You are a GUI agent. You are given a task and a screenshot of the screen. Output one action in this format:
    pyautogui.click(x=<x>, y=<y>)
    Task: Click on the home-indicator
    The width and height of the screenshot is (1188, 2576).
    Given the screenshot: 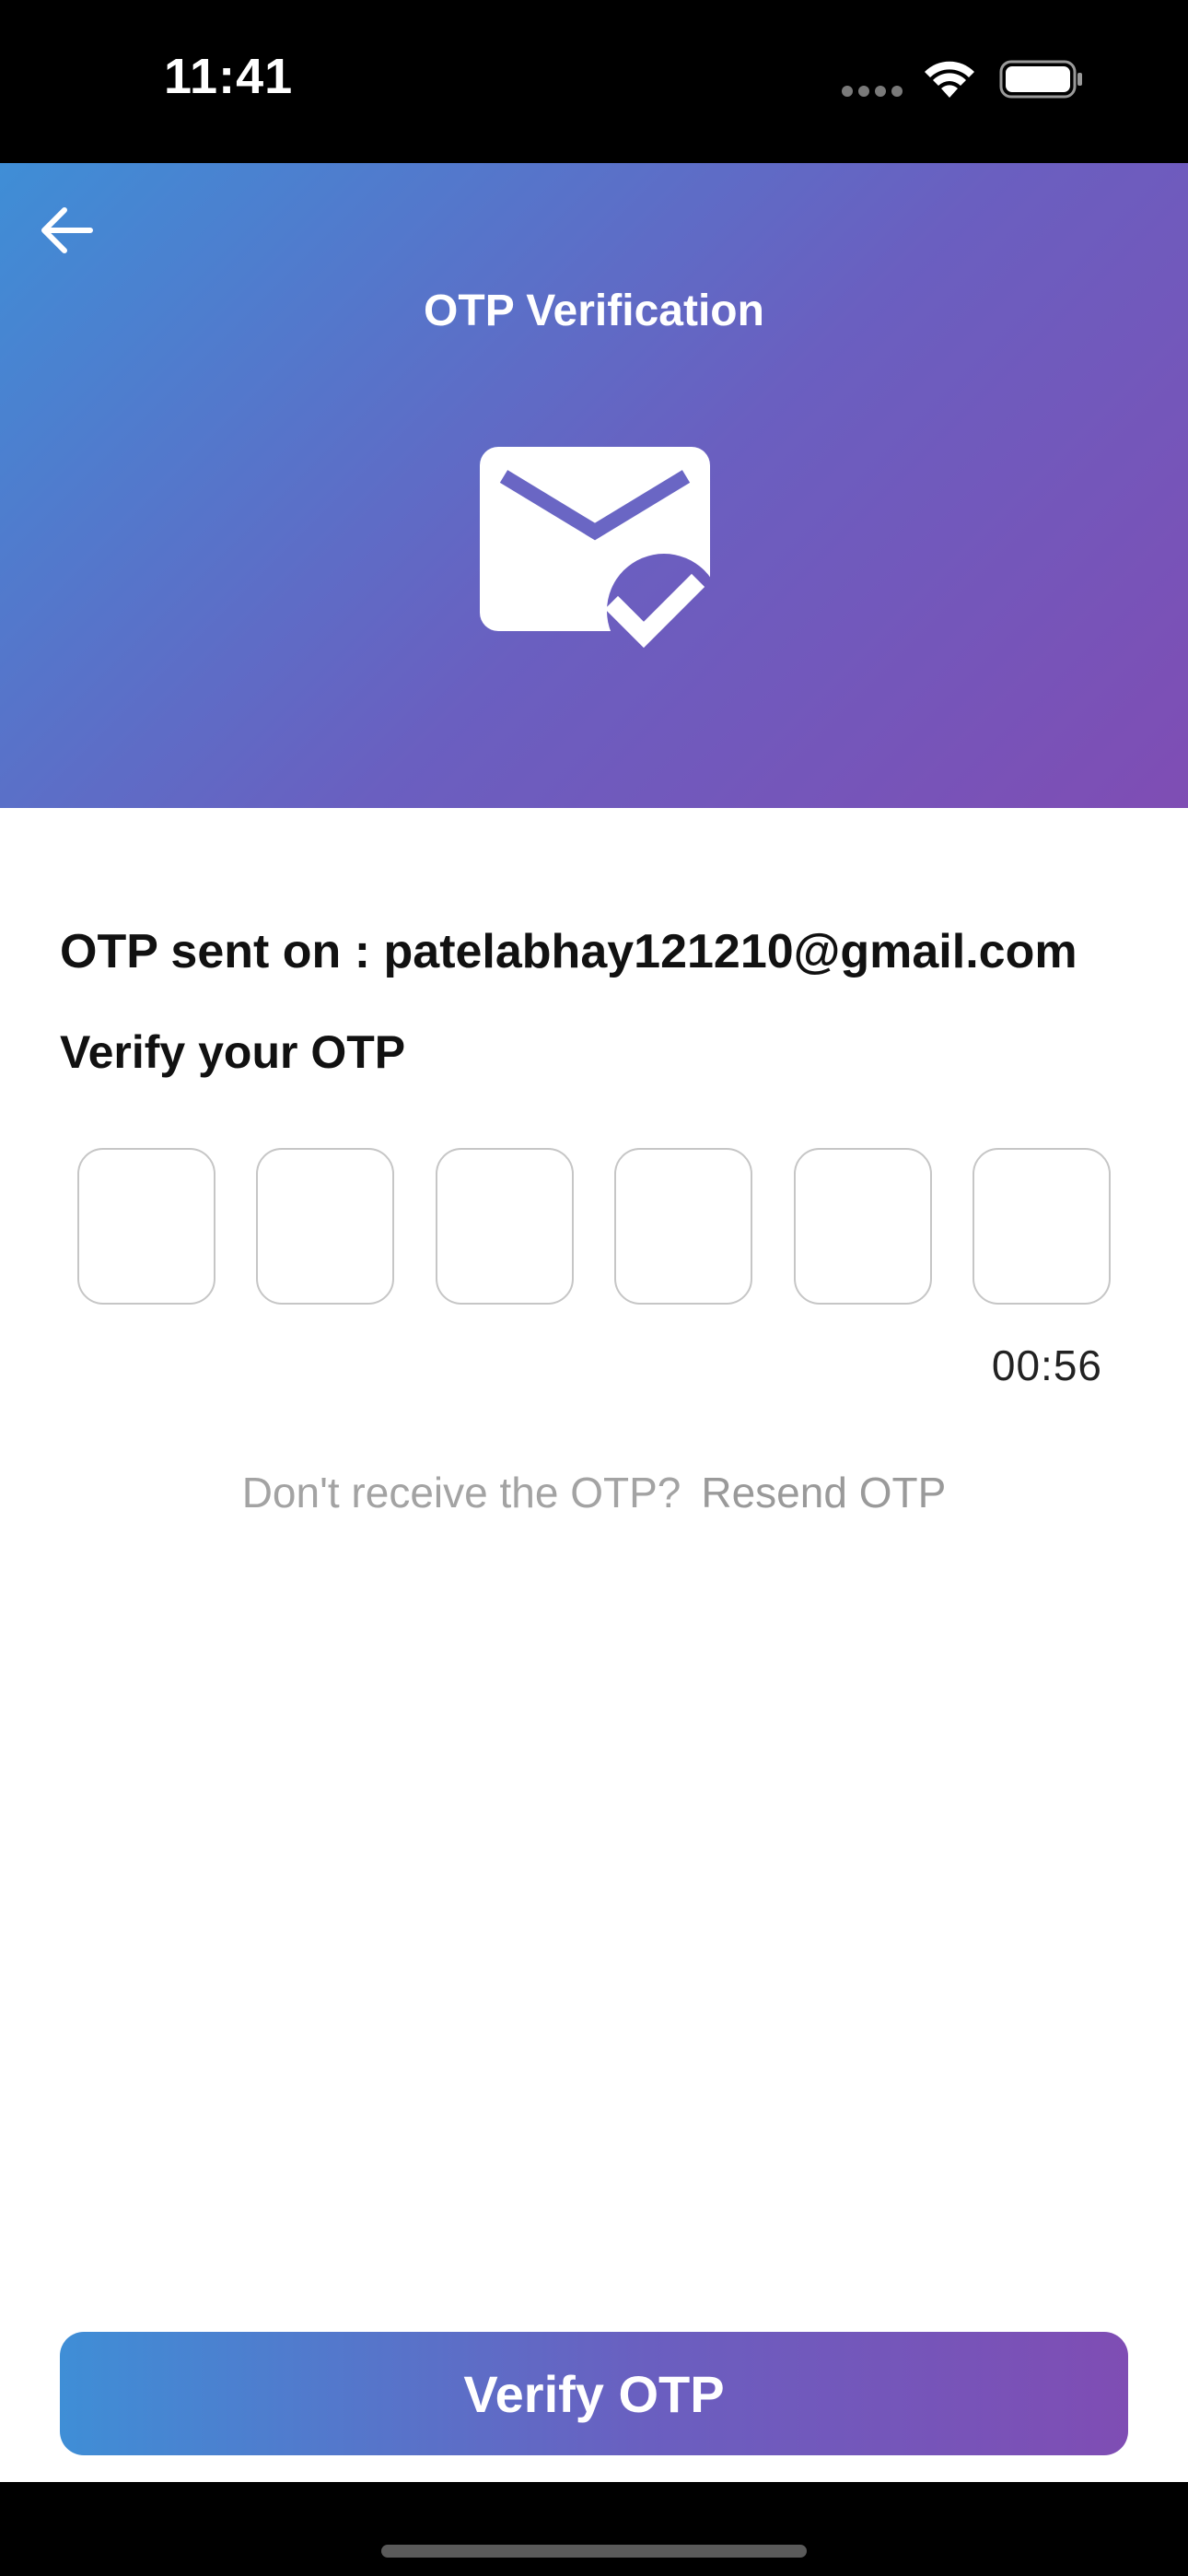 What is the action you would take?
    pyautogui.click(x=594, y=2551)
    